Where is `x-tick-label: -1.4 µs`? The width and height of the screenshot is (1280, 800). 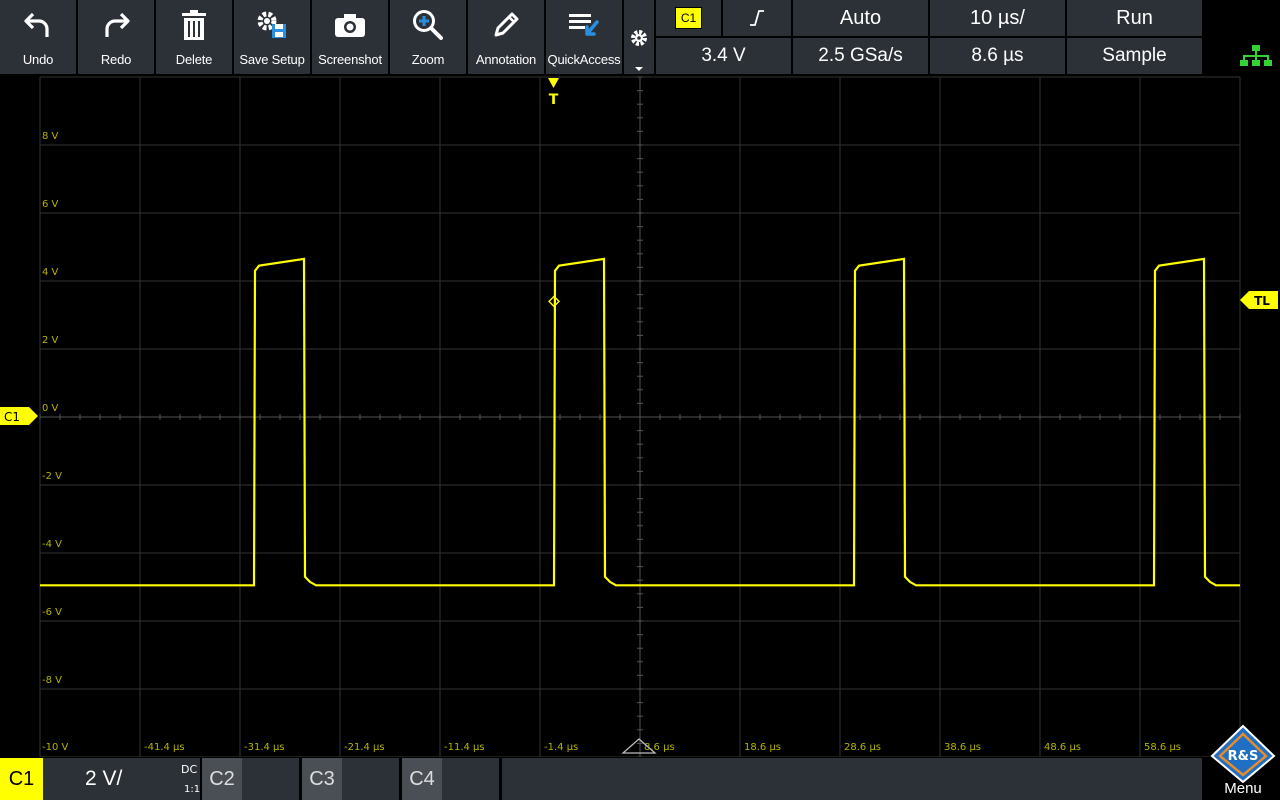 x-tick-label: -1.4 µs is located at coordinates (561, 747).